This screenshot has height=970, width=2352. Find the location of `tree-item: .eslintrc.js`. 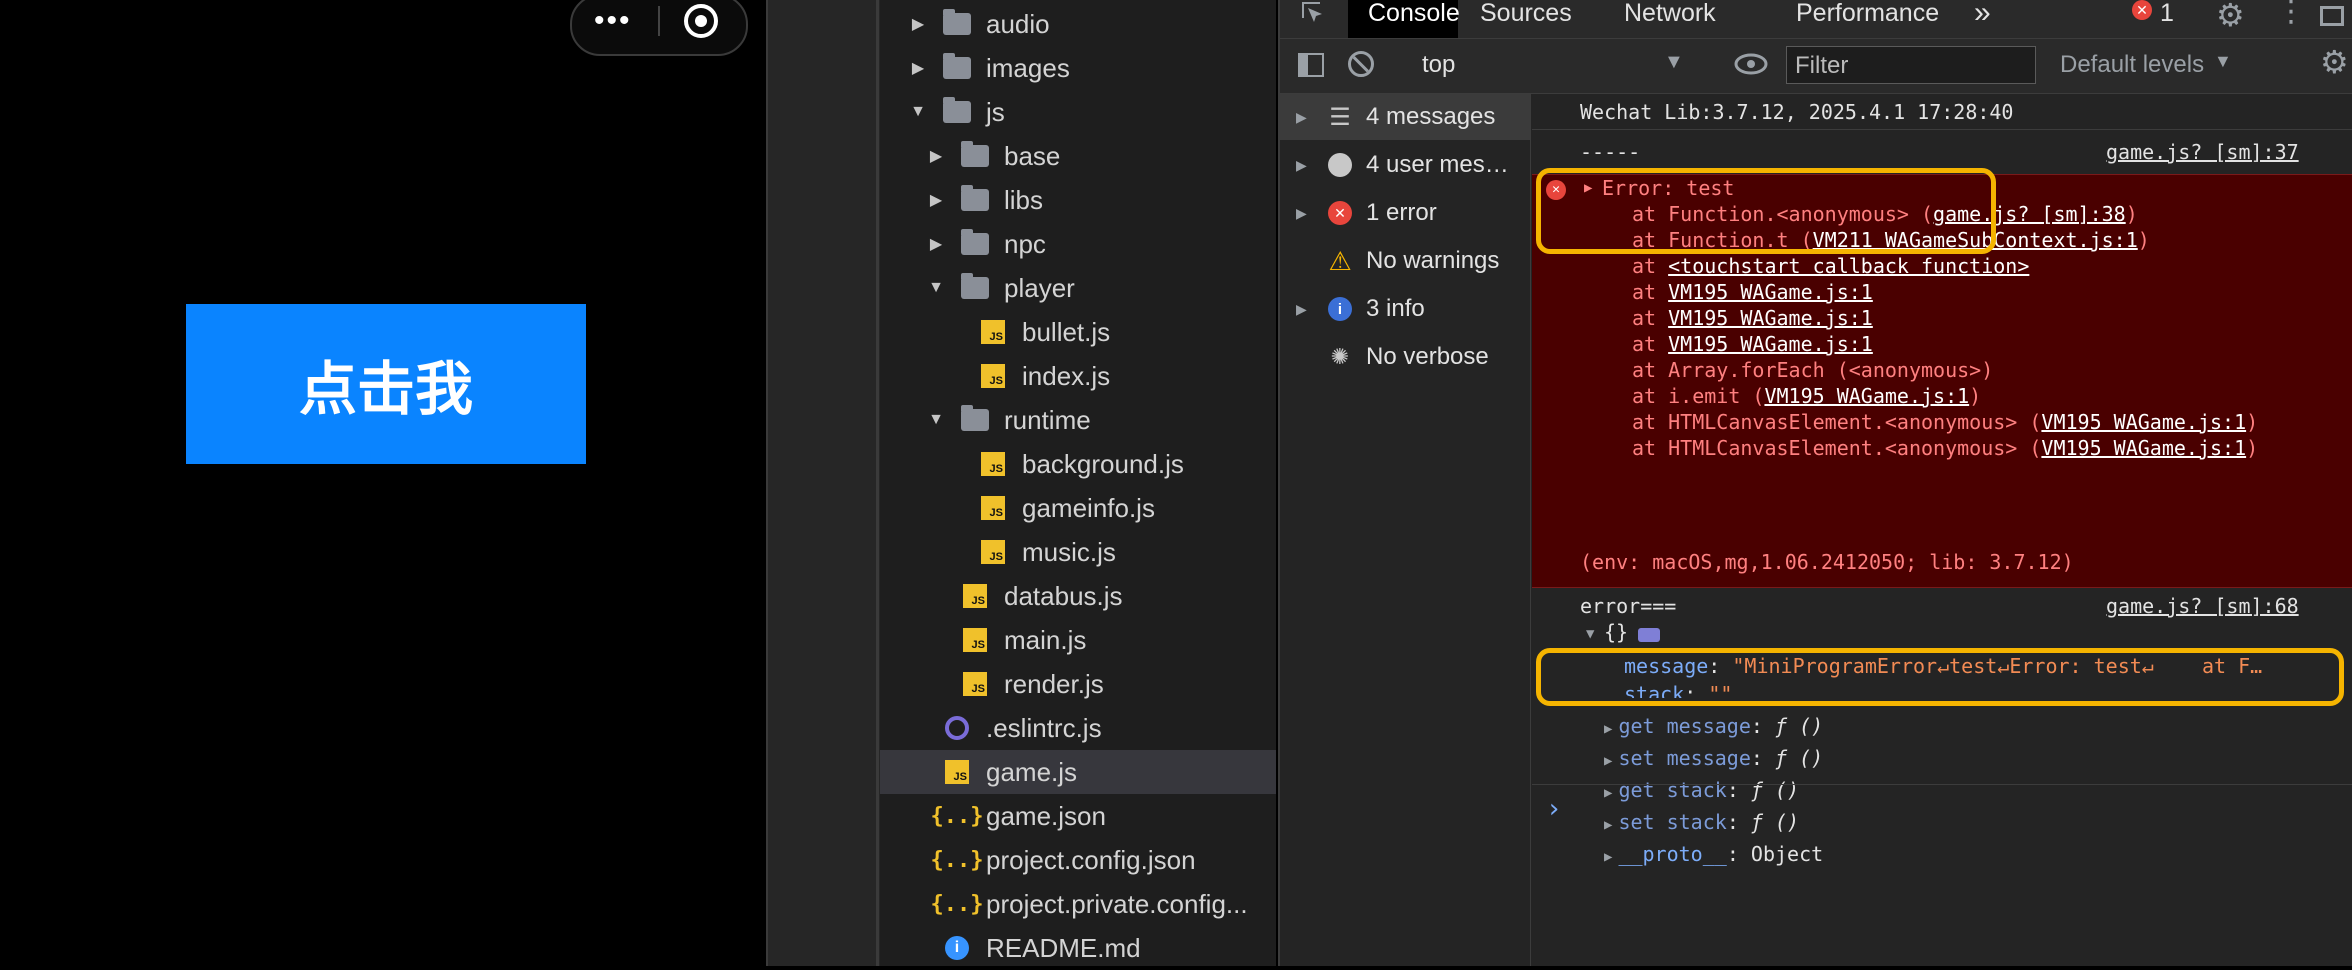

tree-item: .eslintrc.js is located at coordinates (1078, 728).